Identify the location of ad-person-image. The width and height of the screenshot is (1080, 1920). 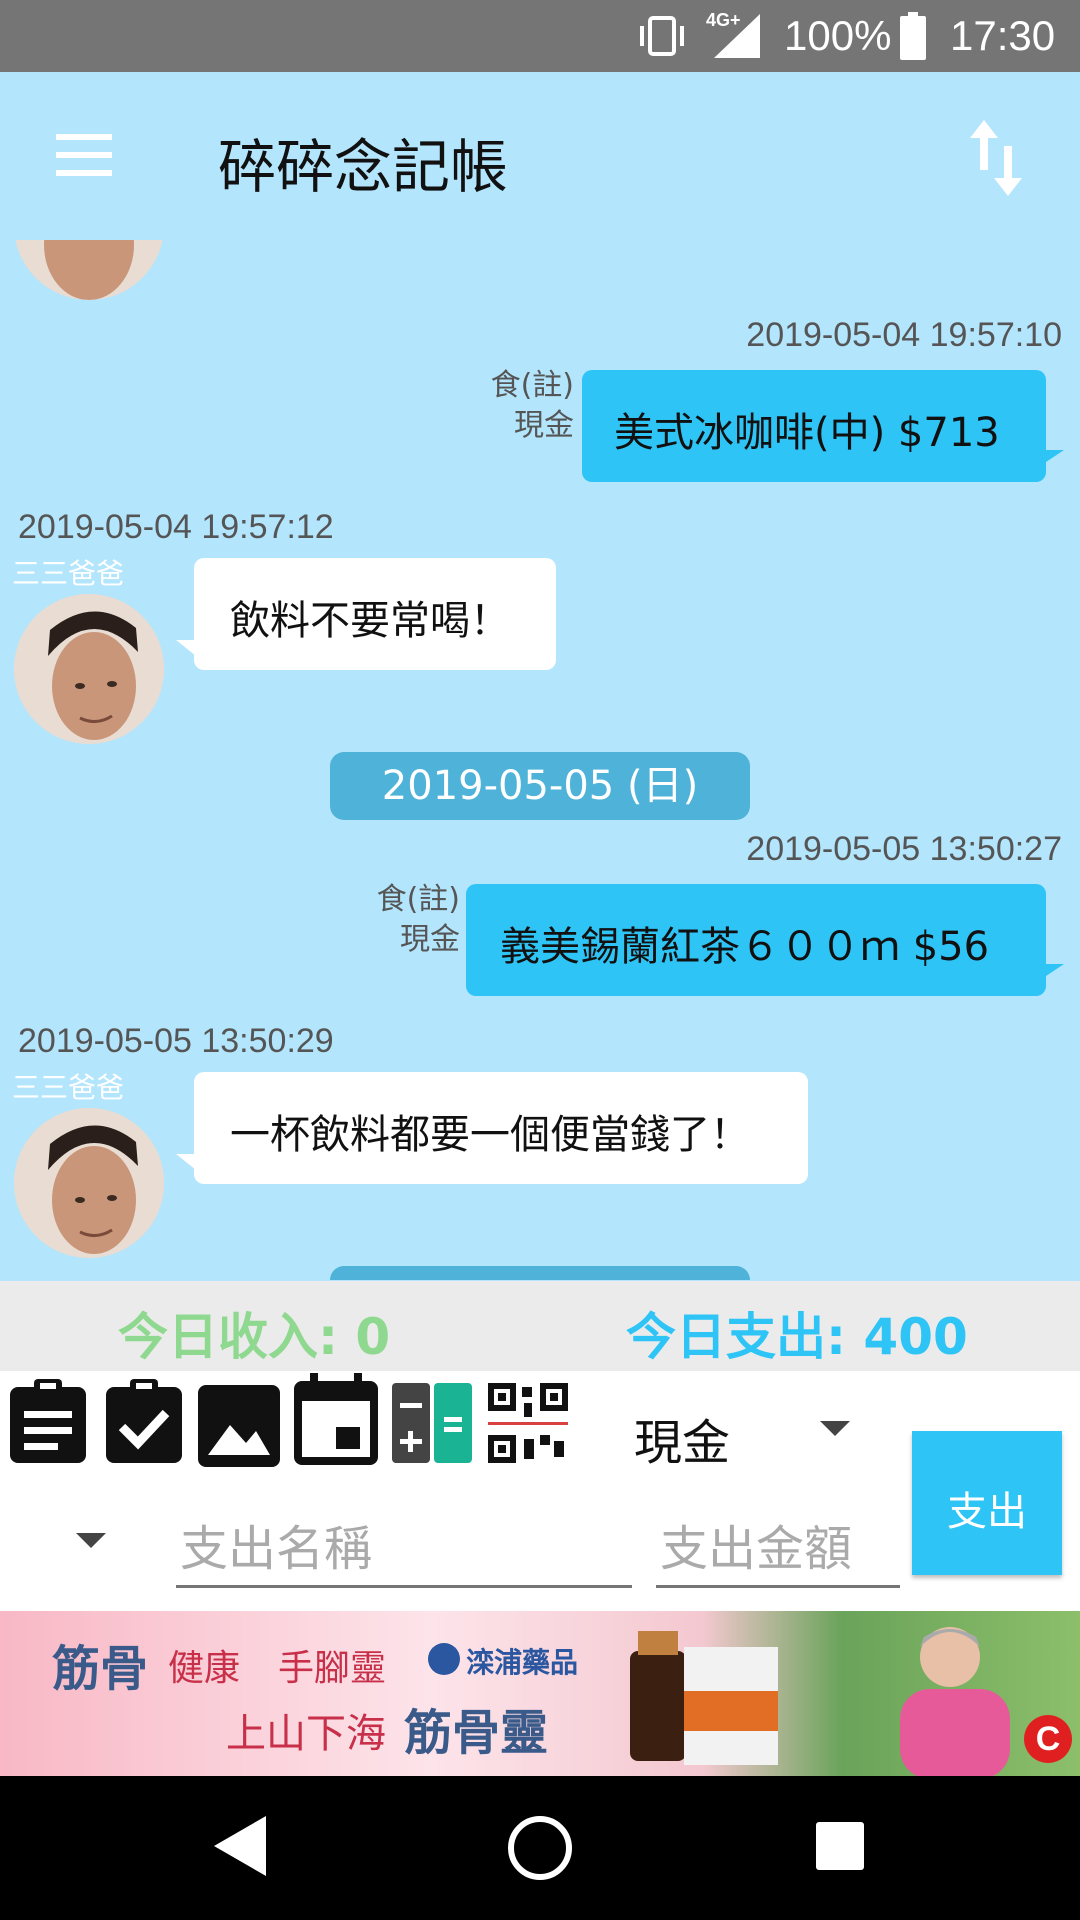
(955, 1696).